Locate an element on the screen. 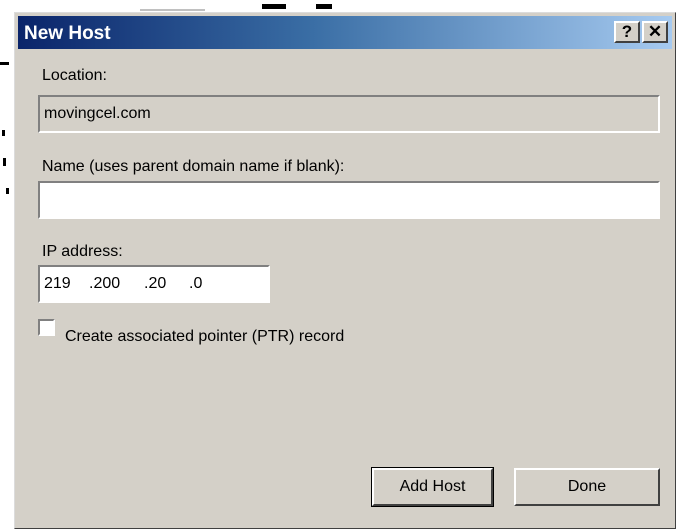 This screenshot has width=678, height=531. ptr-record-label: Create associated pointer (PTR) record is located at coordinates (204, 337).